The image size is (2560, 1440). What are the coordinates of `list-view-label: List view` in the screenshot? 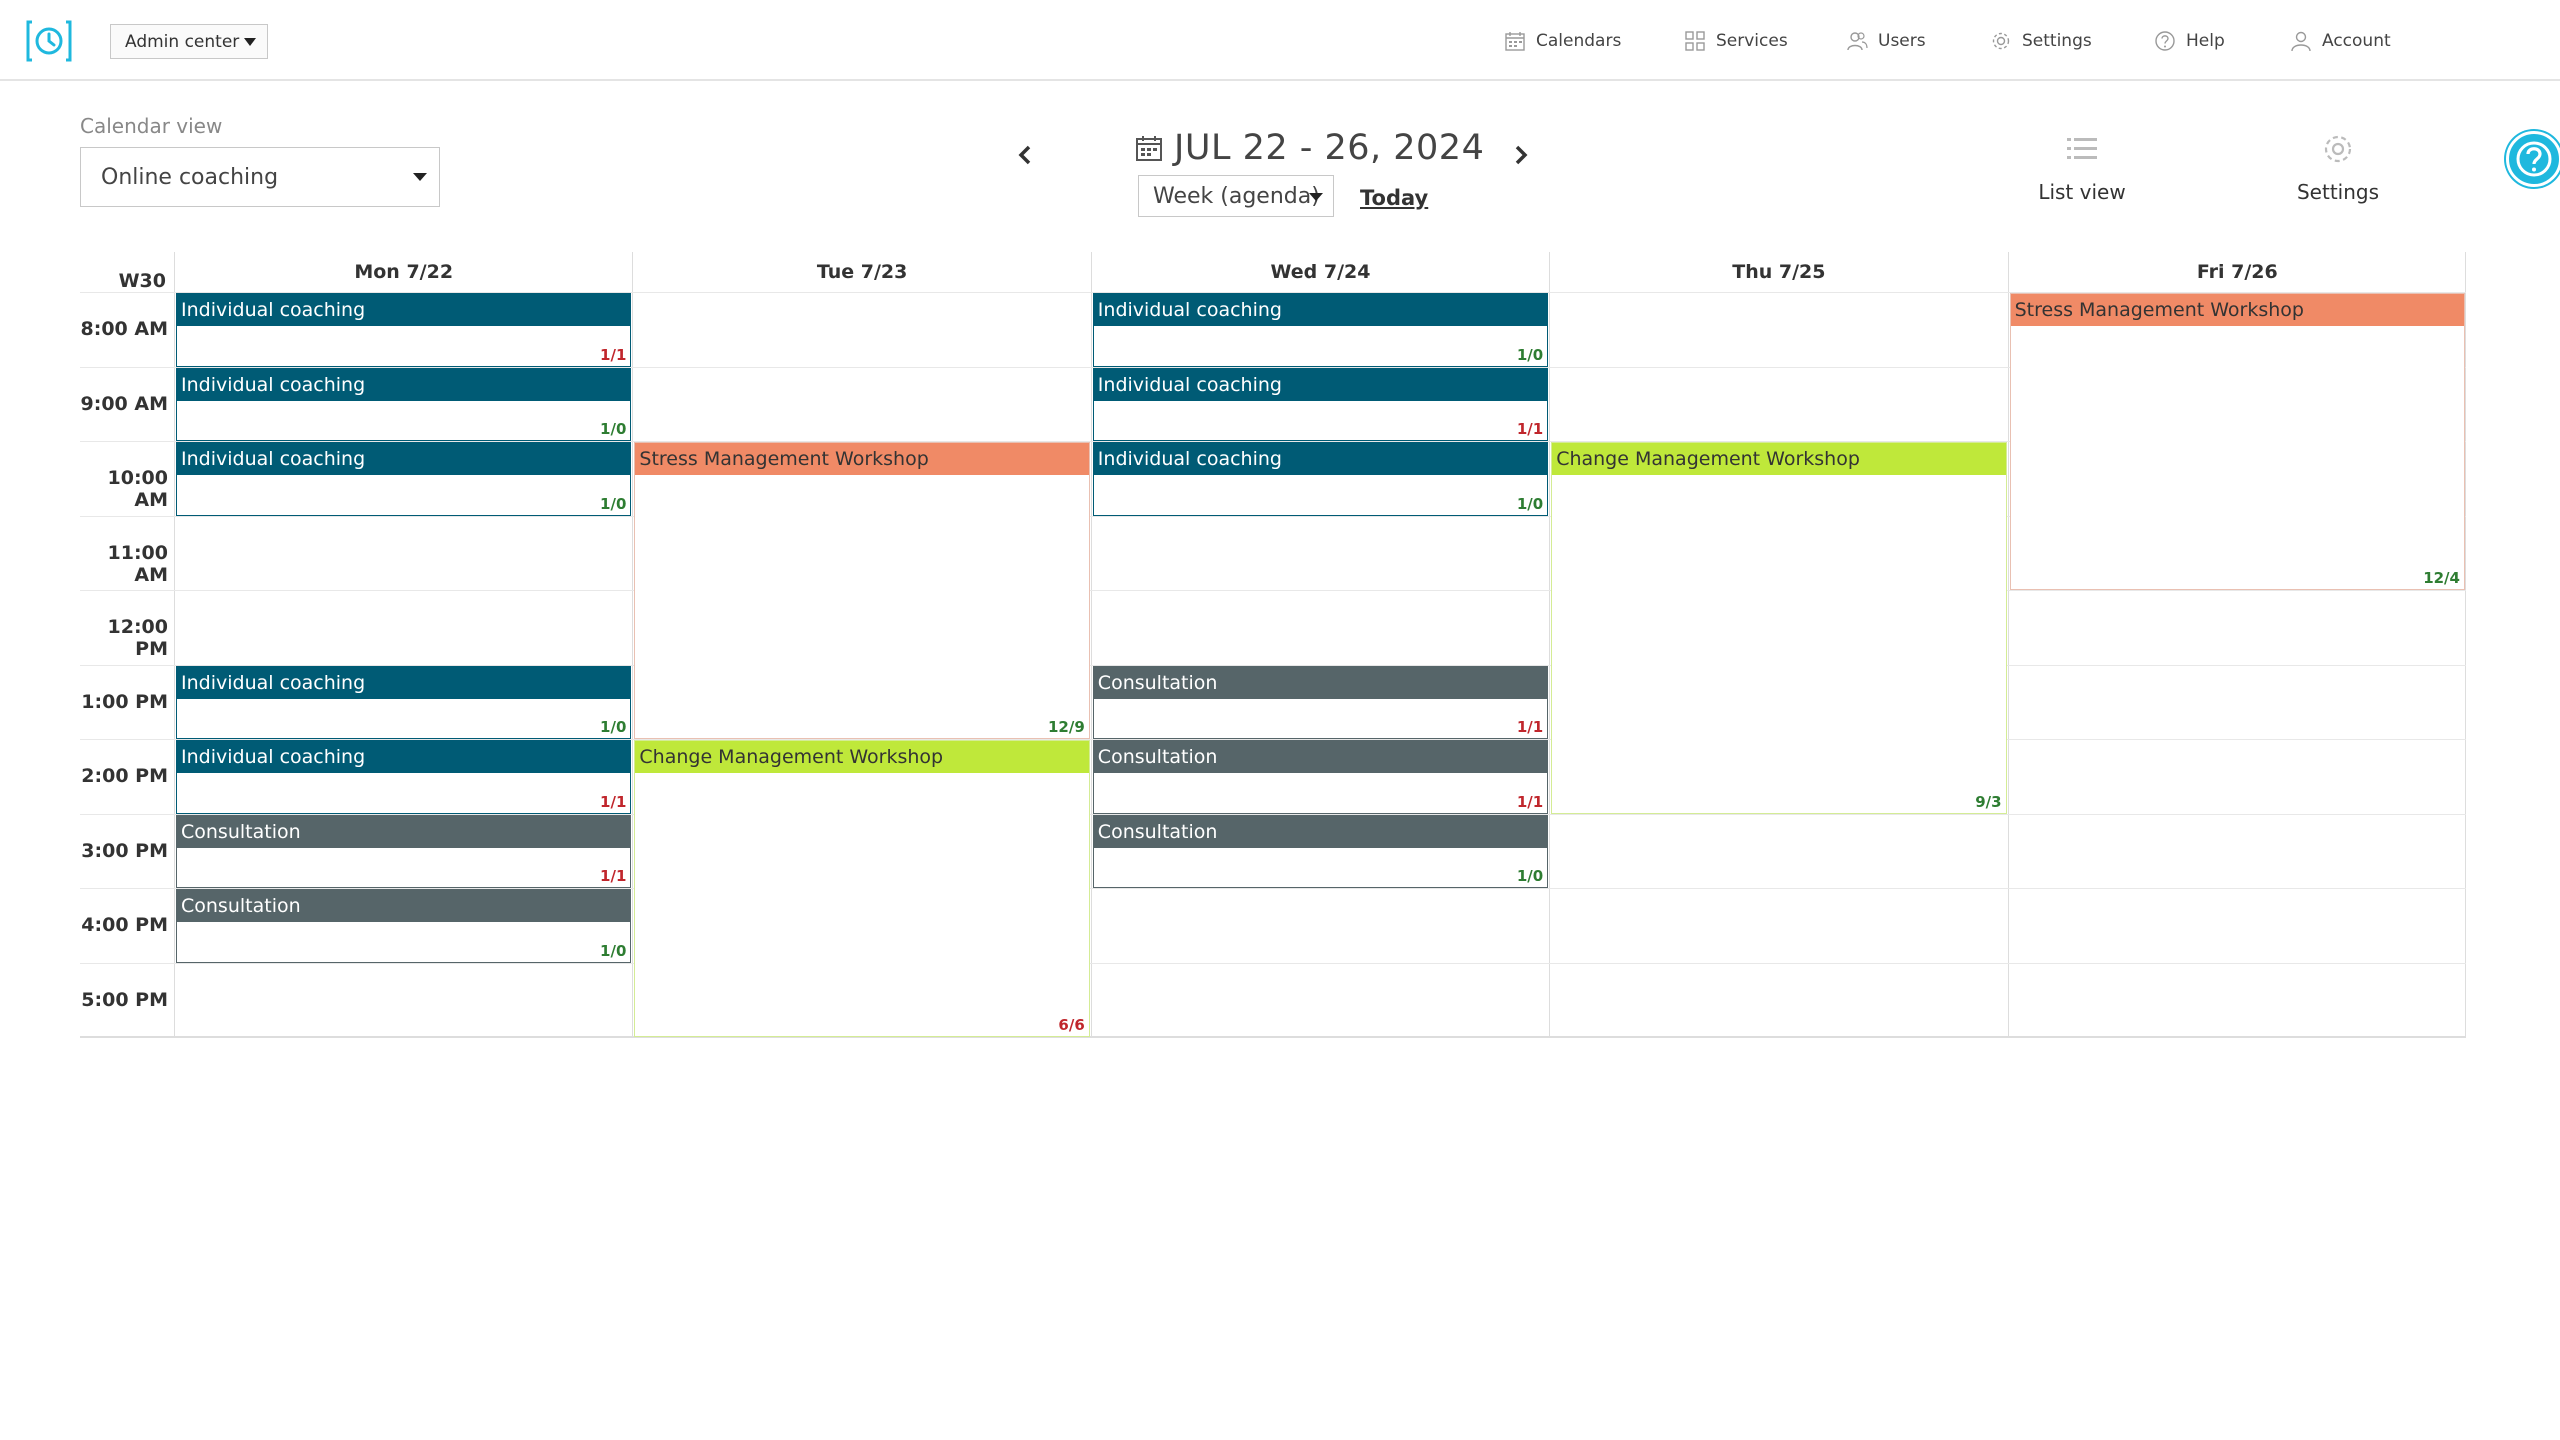 It's located at (2082, 192).